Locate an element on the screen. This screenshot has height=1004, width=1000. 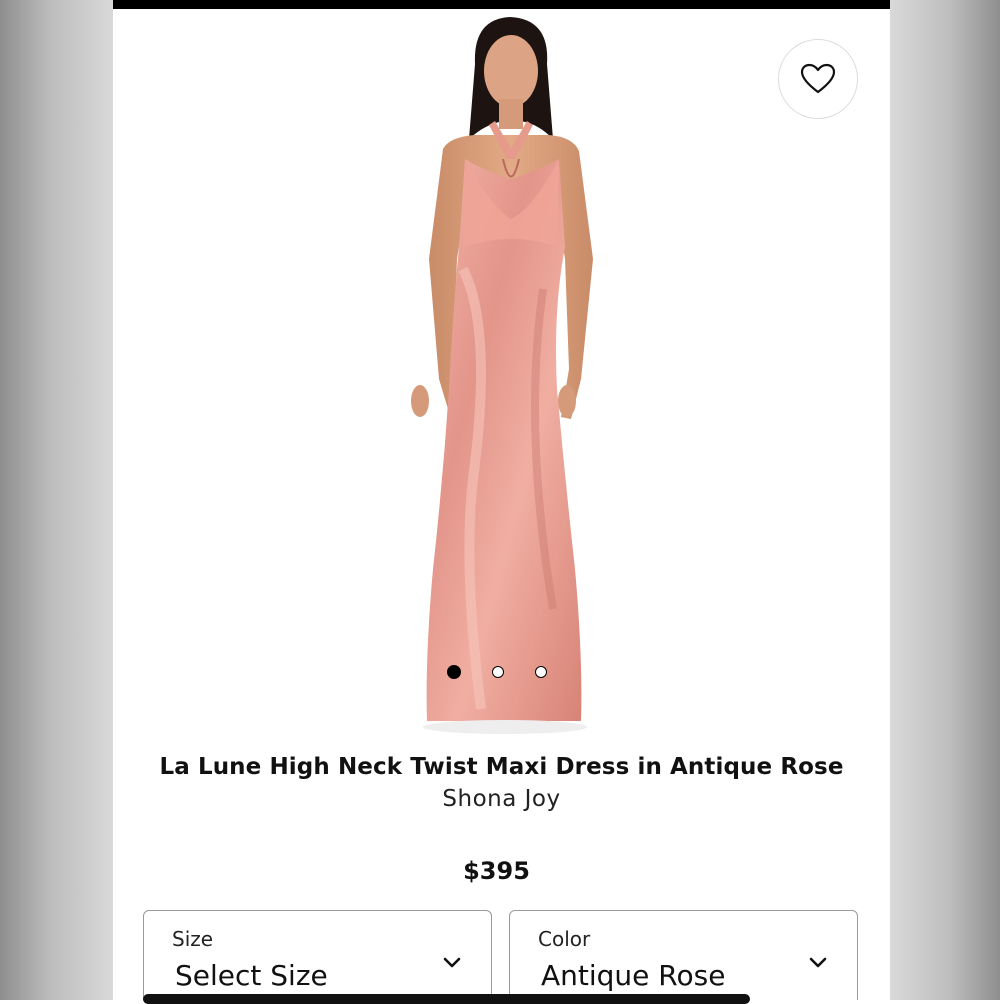
product-image is located at coordinates (502, 375).